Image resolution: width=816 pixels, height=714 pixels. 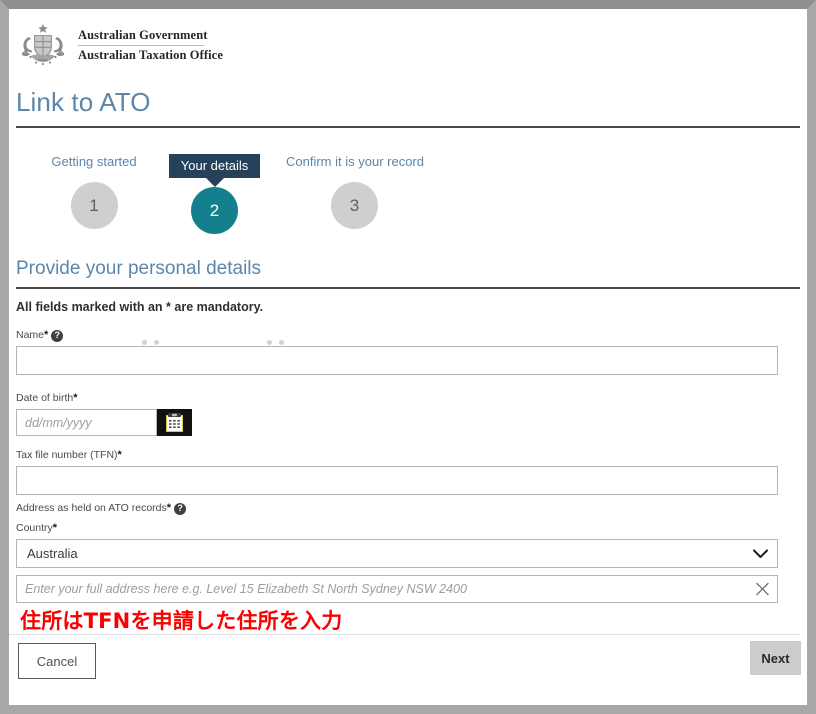 I want to click on close-x-icon, so click(x=762, y=589).